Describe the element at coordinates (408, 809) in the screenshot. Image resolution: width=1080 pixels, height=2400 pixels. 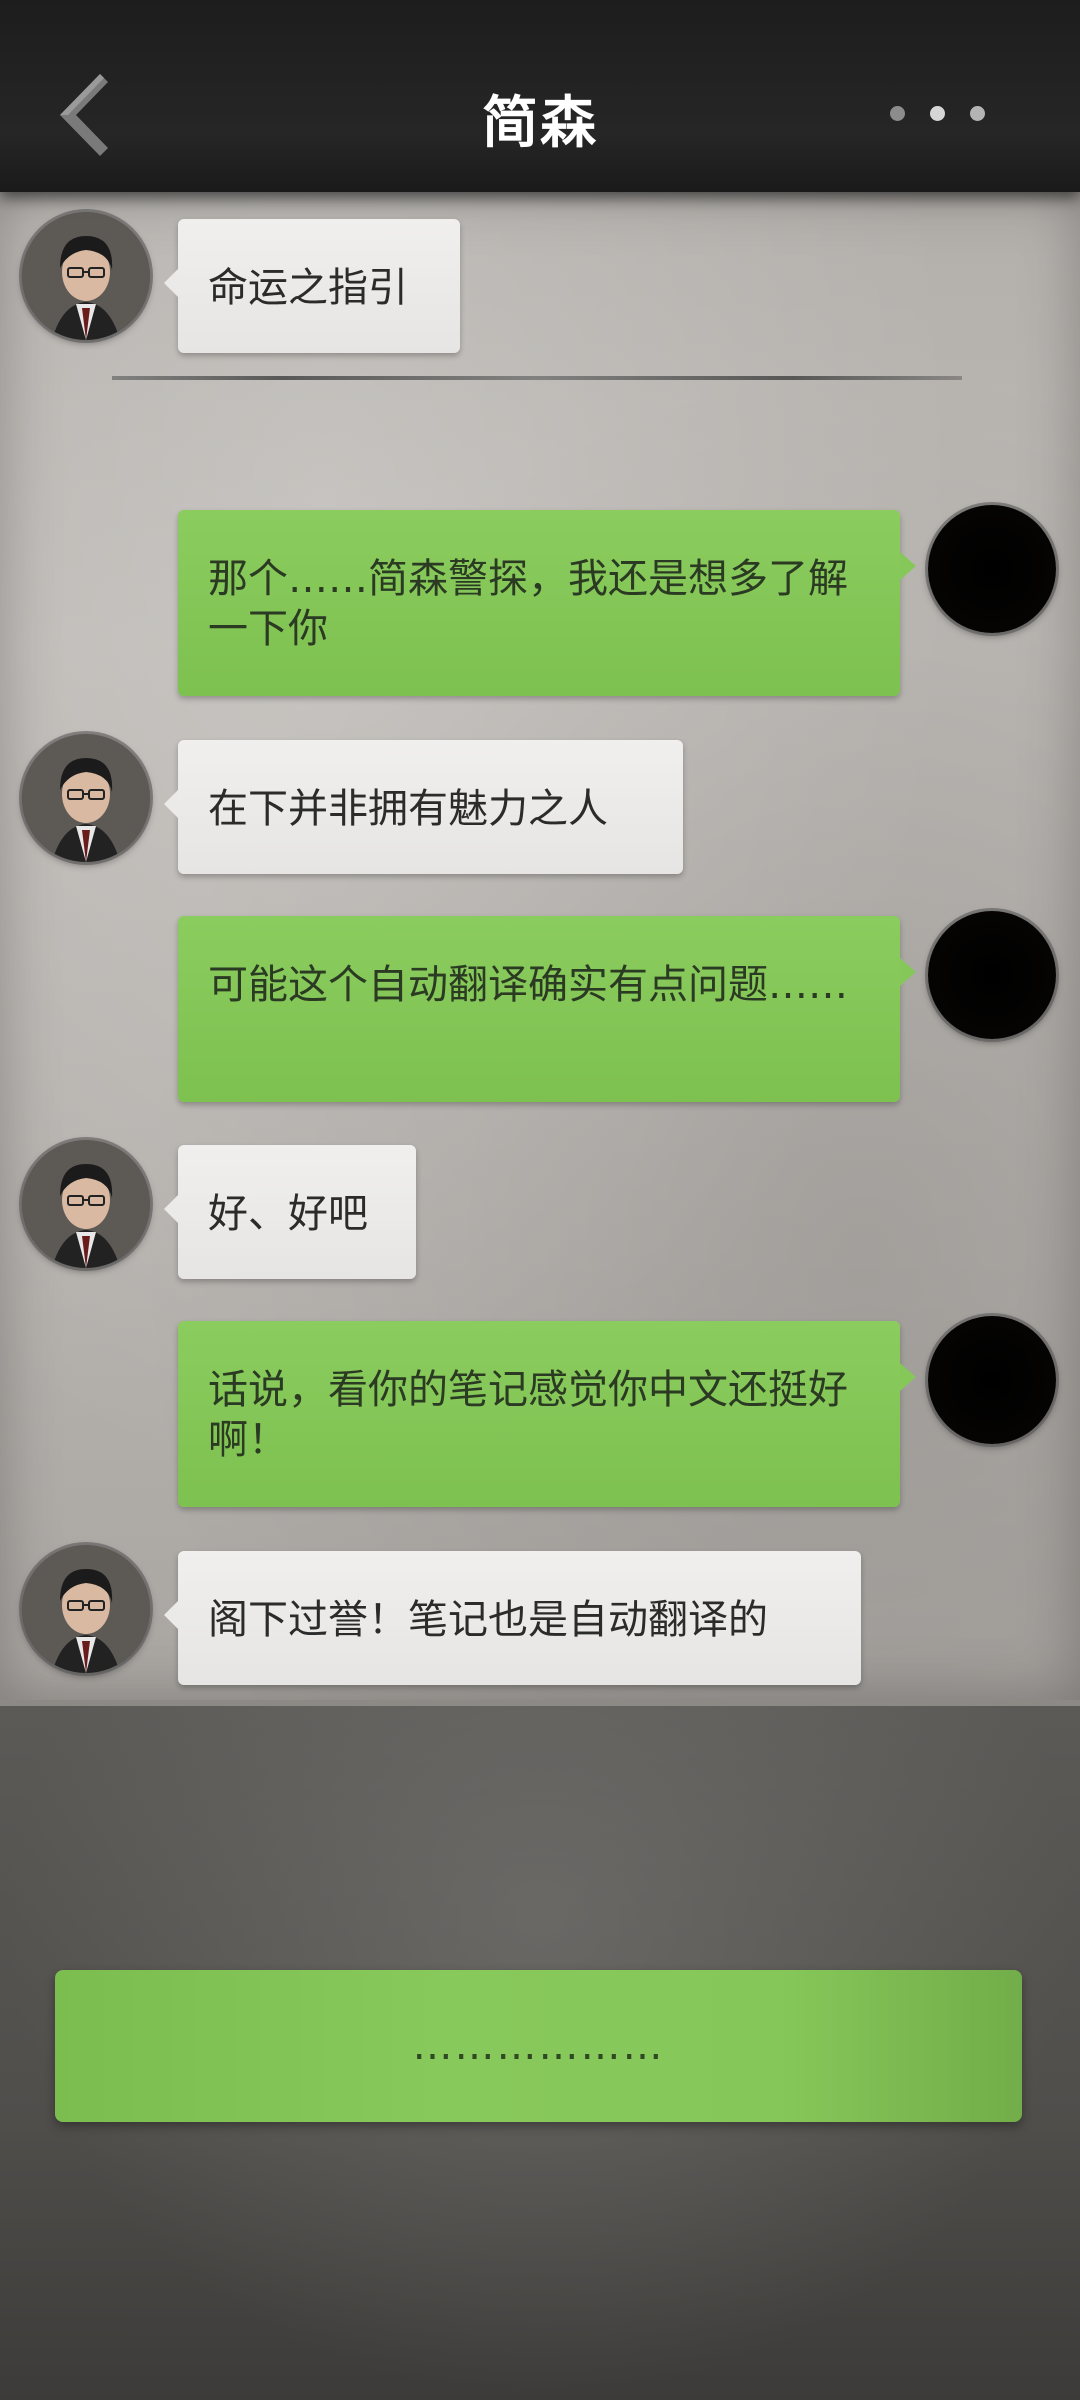
I see `message-text: 在下并非拥有魅力之人` at that location.